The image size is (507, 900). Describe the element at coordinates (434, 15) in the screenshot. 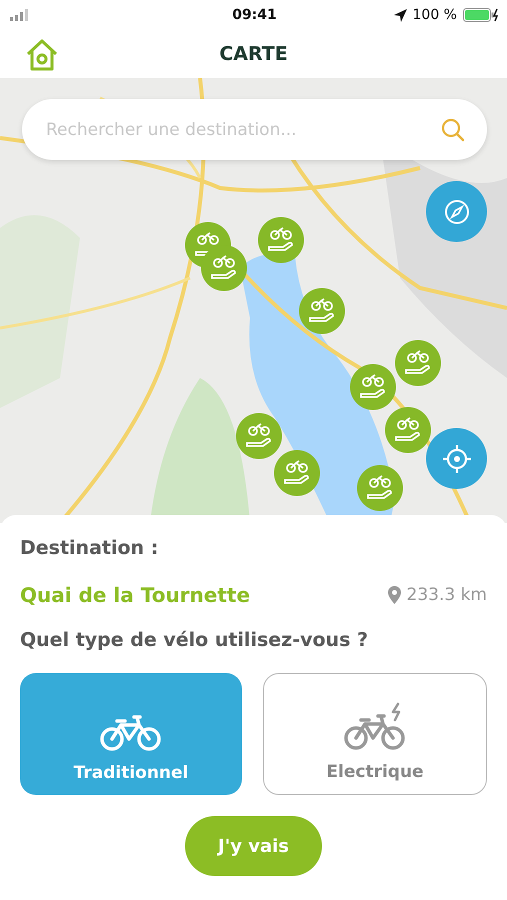

I see `battery-percent: 100 %` at that location.